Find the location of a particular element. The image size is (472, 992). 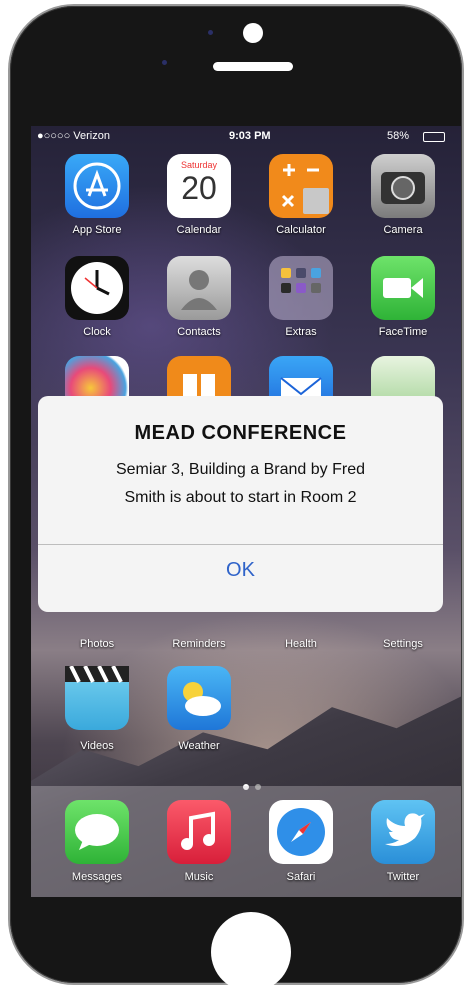

alert-message-line: Semiar 3, Building a Brand by Fred is located at coordinates (240, 469).